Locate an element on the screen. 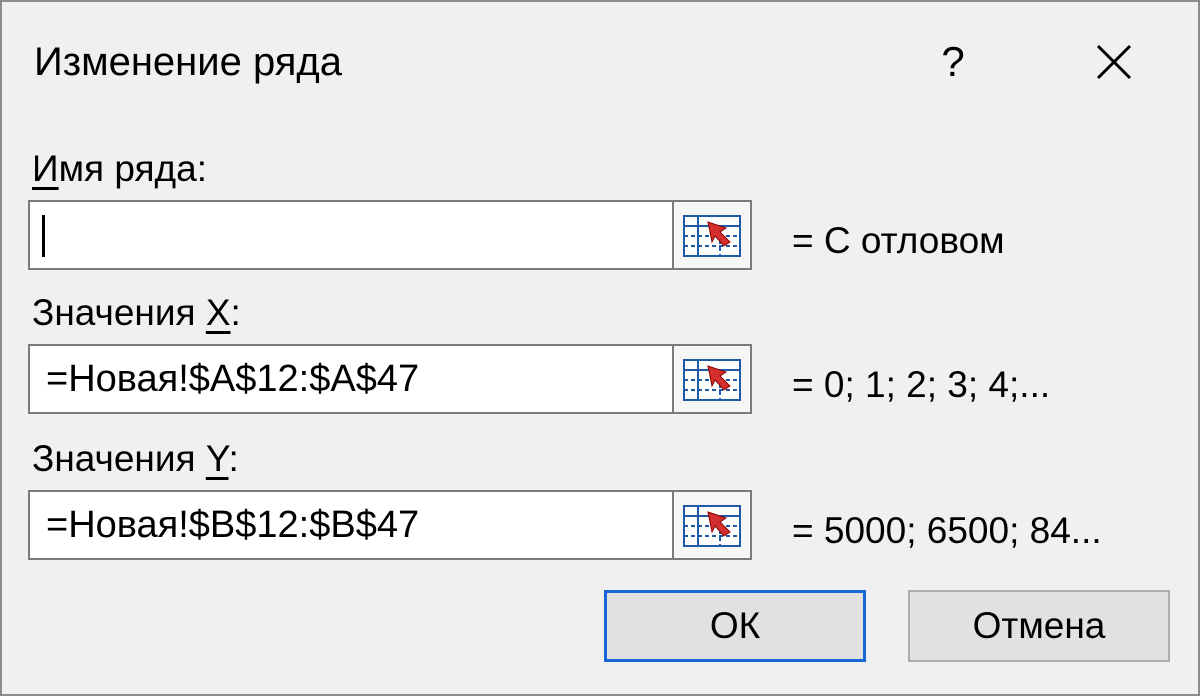 This screenshot has width=1200, height=696. series-name-label: Имя ряда: is located at coordinates (119, 169).